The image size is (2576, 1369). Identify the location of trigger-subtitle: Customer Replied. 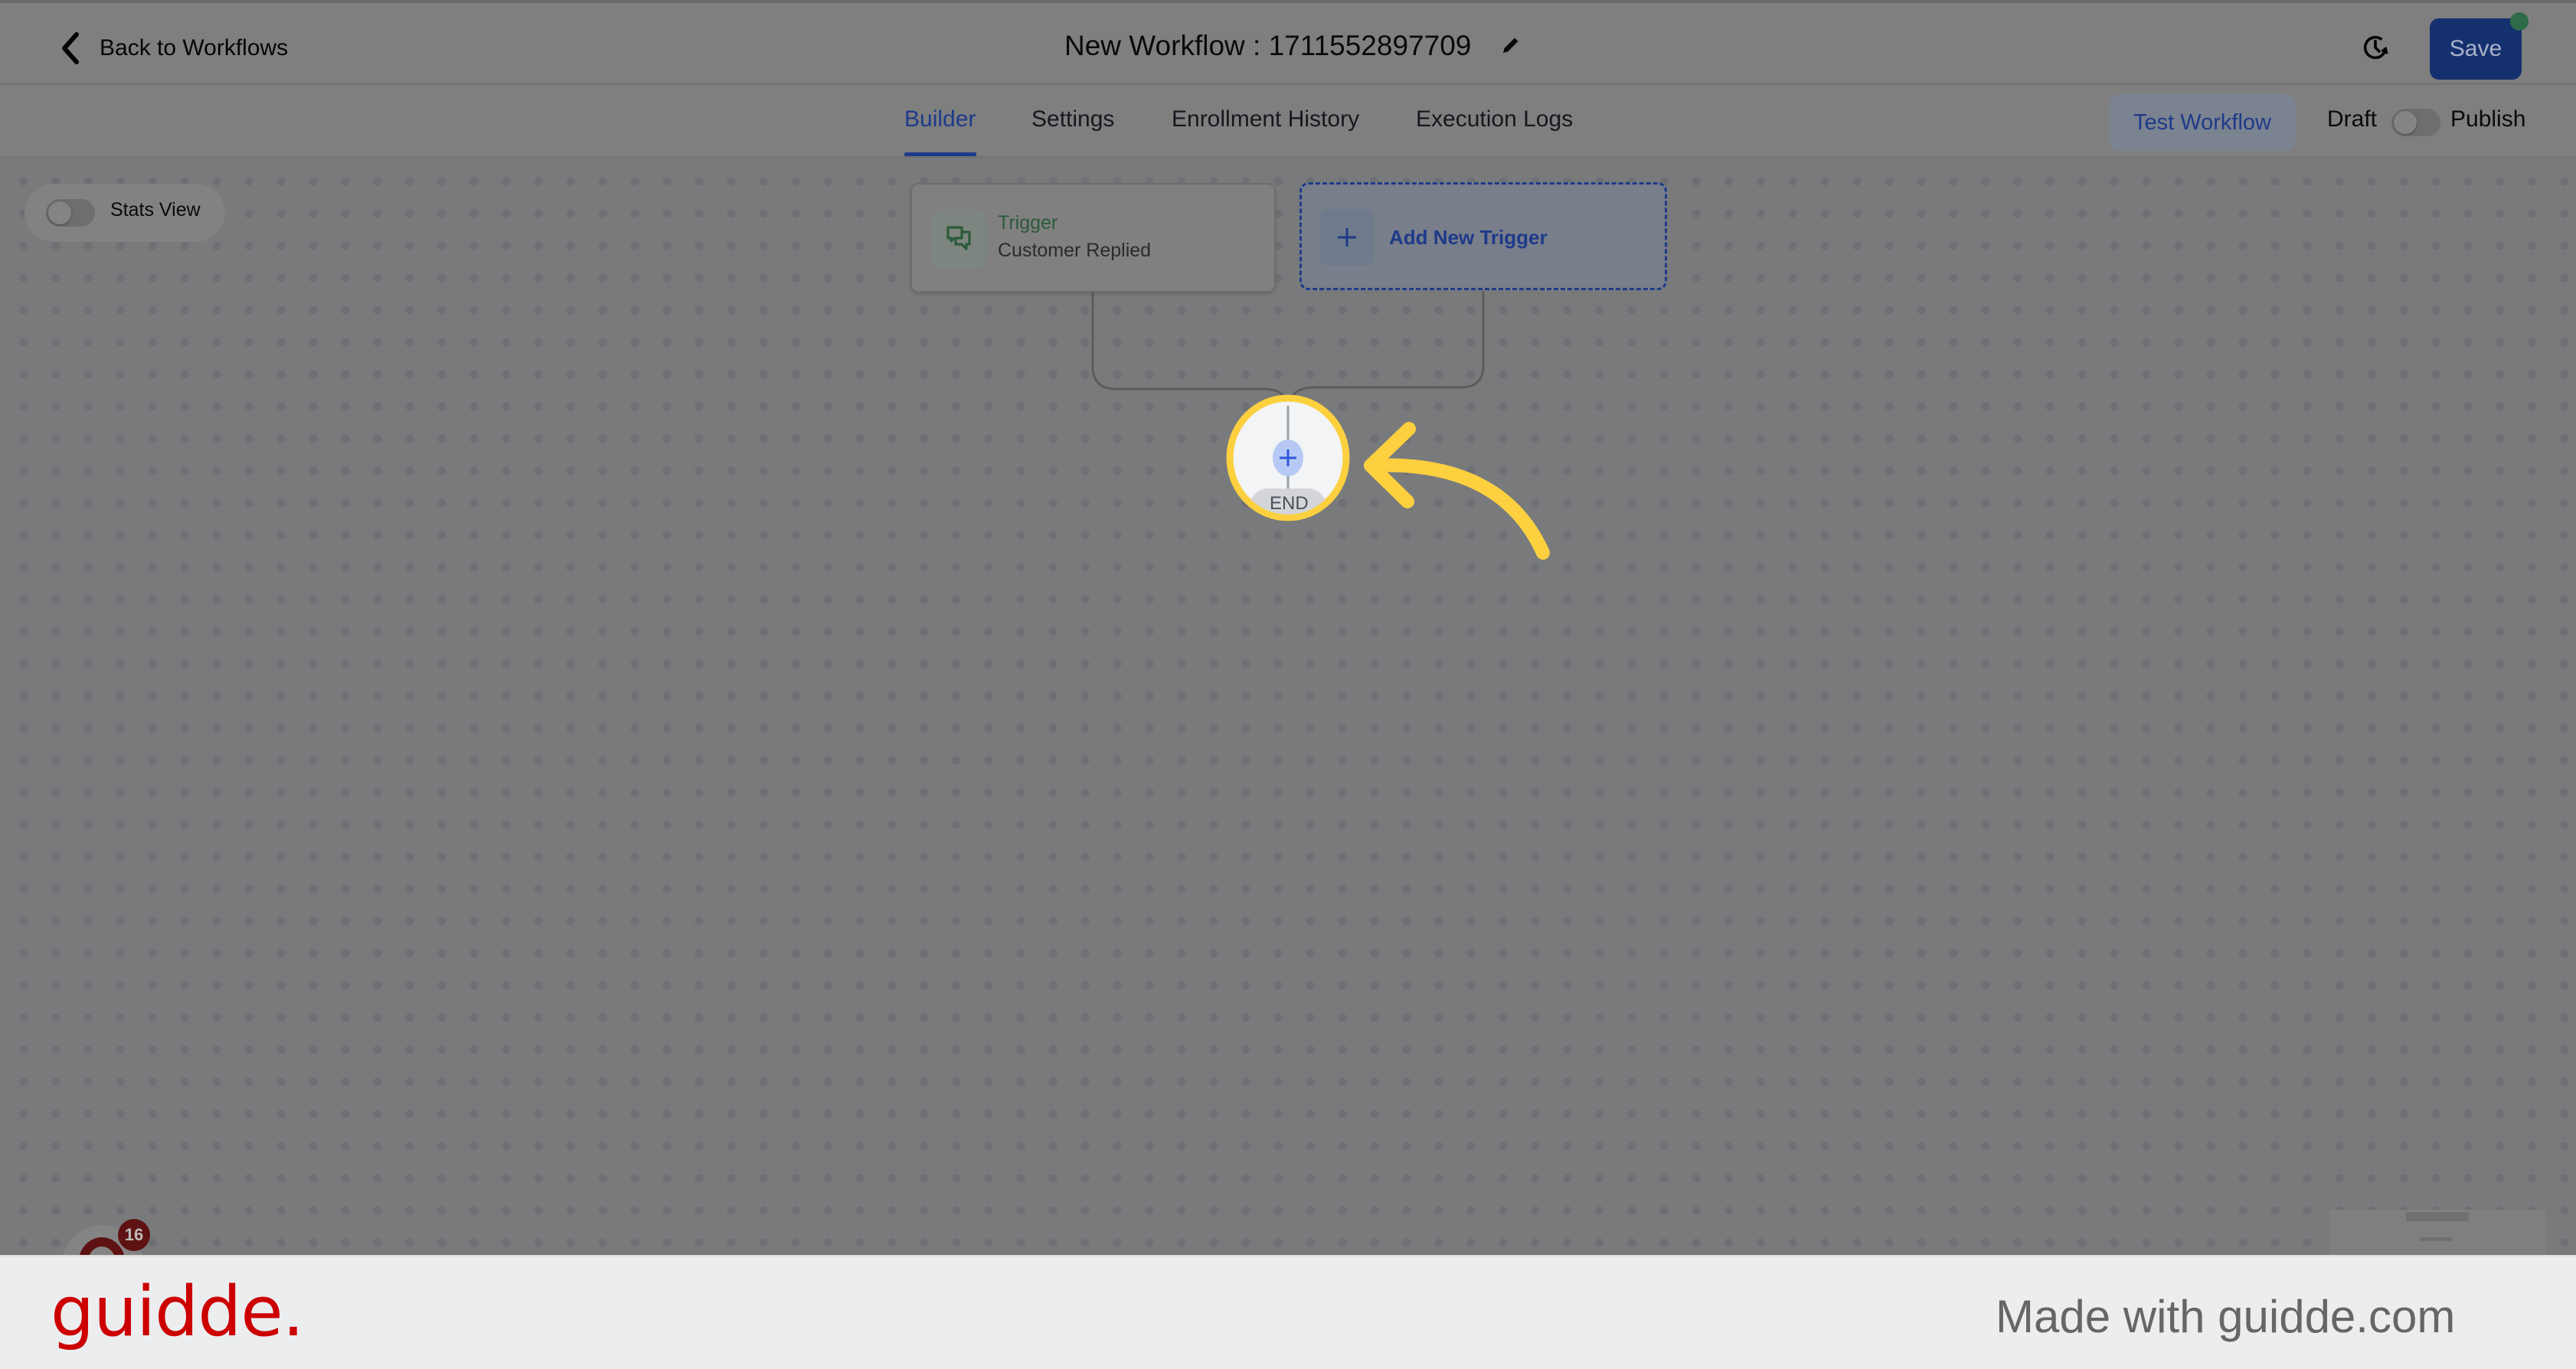
(1075, 250).